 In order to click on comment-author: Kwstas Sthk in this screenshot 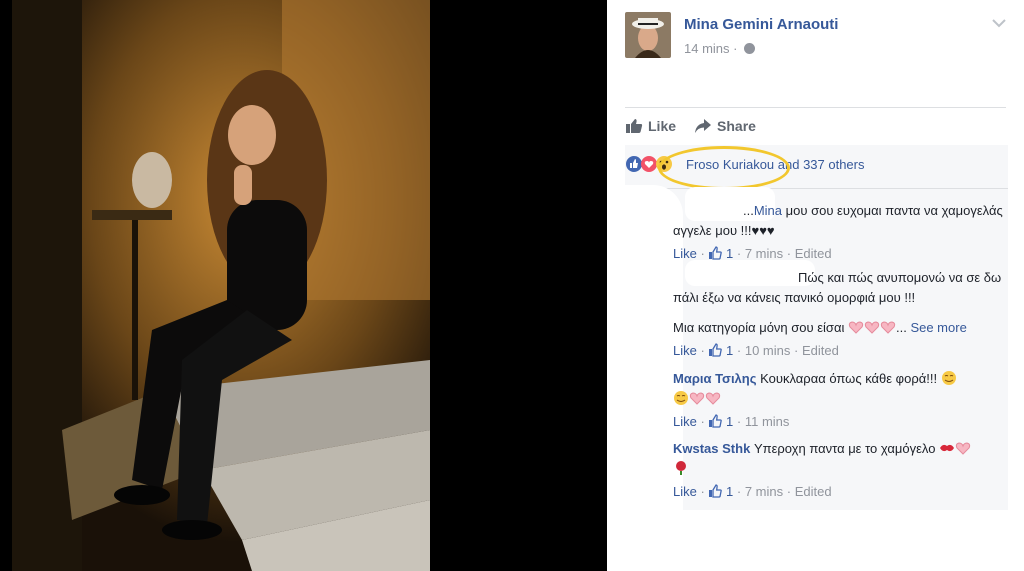, I will do `click(711, 448)`.